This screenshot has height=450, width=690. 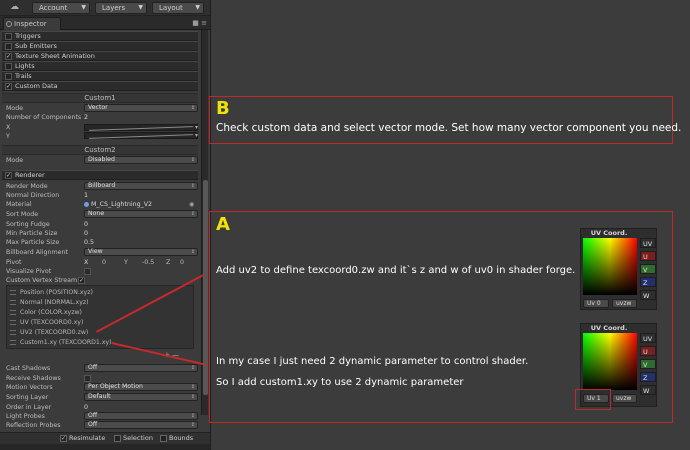 I want to click on object-picker-icon: ◉, so click(x=191, y=204).